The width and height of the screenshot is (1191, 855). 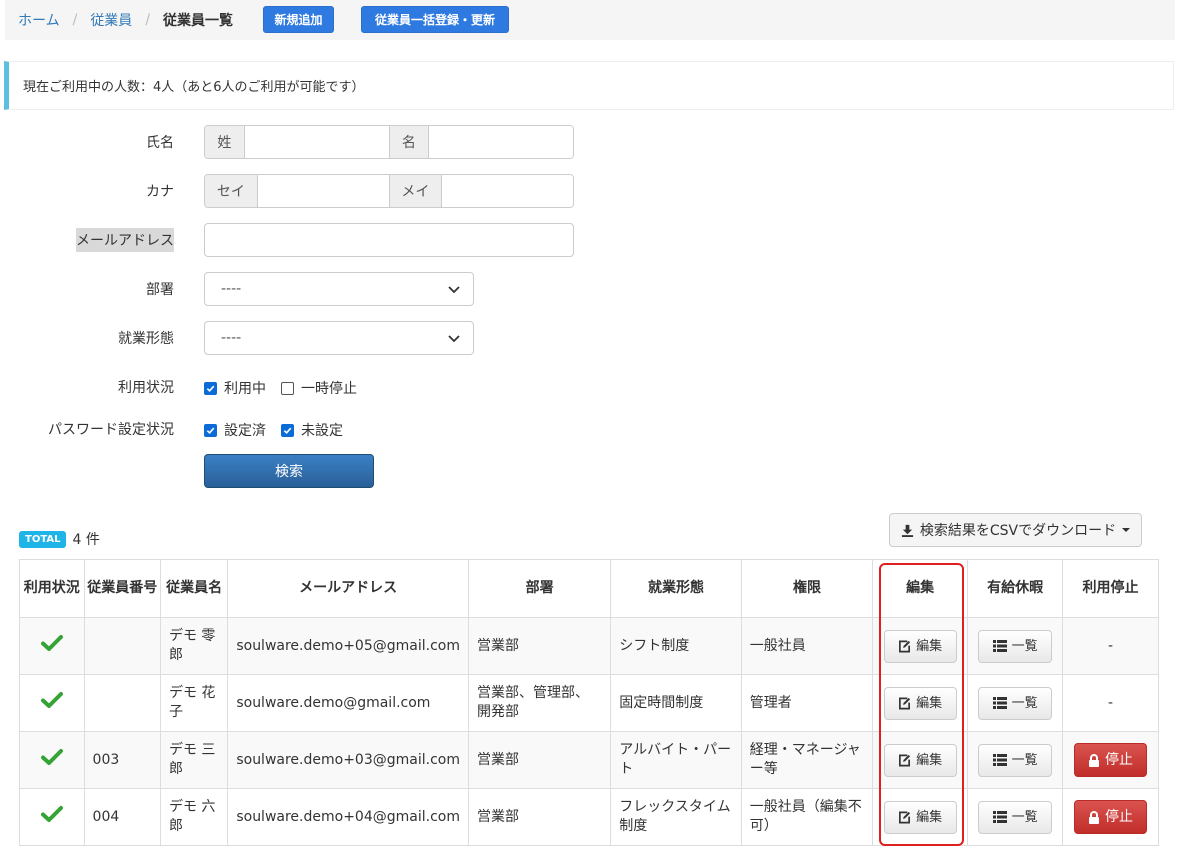 I want to click on search-button: 検索, so click(x=289, y=471).